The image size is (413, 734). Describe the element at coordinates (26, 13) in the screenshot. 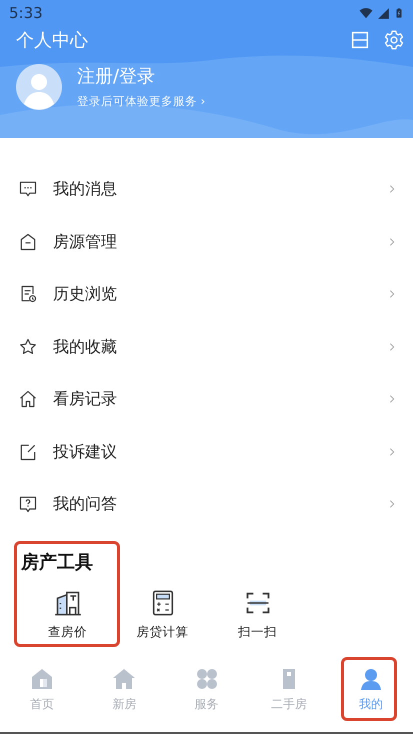

I see `status-time: 5:33` at that location.